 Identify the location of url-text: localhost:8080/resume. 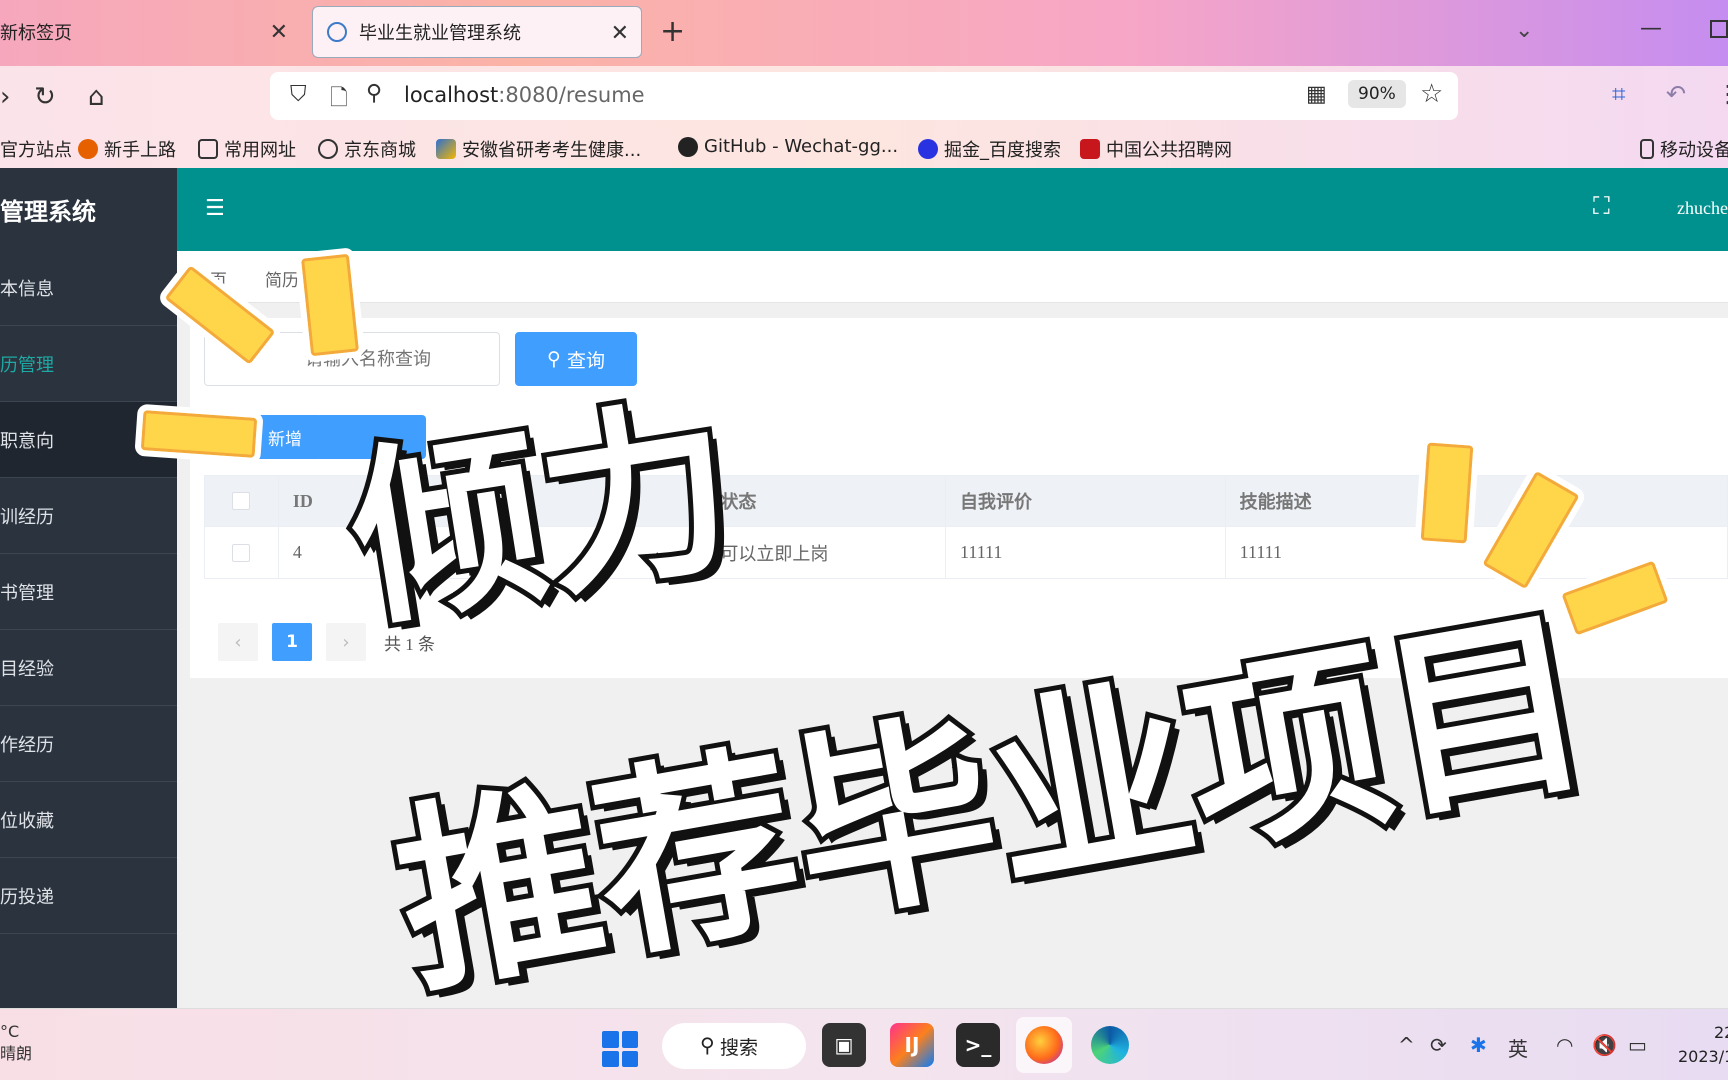
(524, 95).